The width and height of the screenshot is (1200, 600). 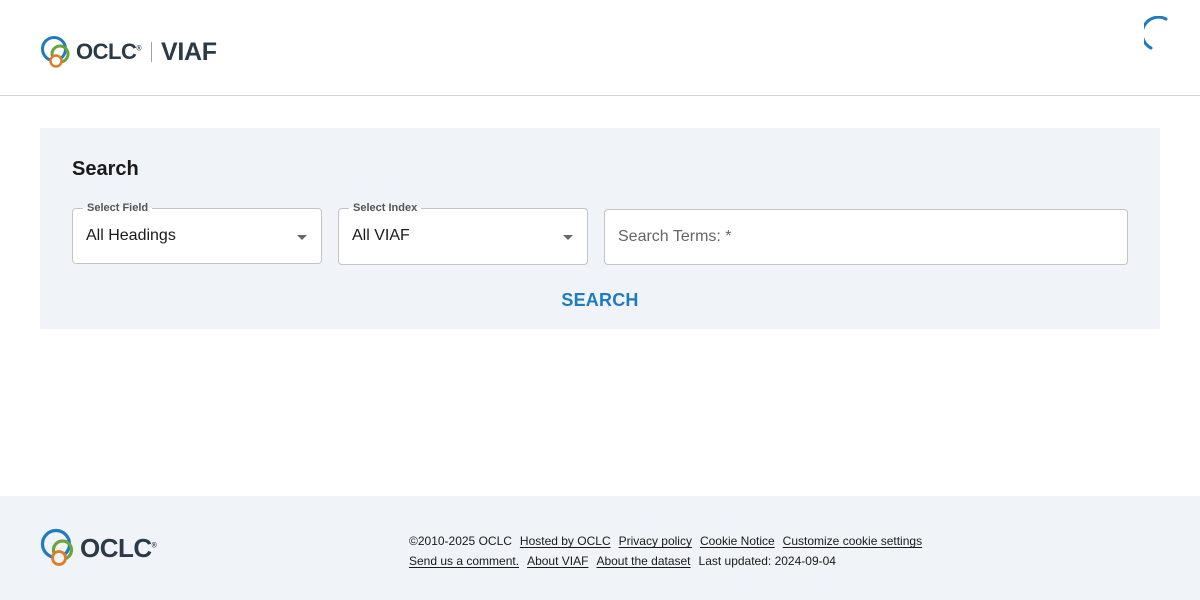 What do you see at coordinates (565, 541) in the screenshot?
I see `hosted-by-oclc-link: Hosted by OCLC` at bounding box center [565, 541].